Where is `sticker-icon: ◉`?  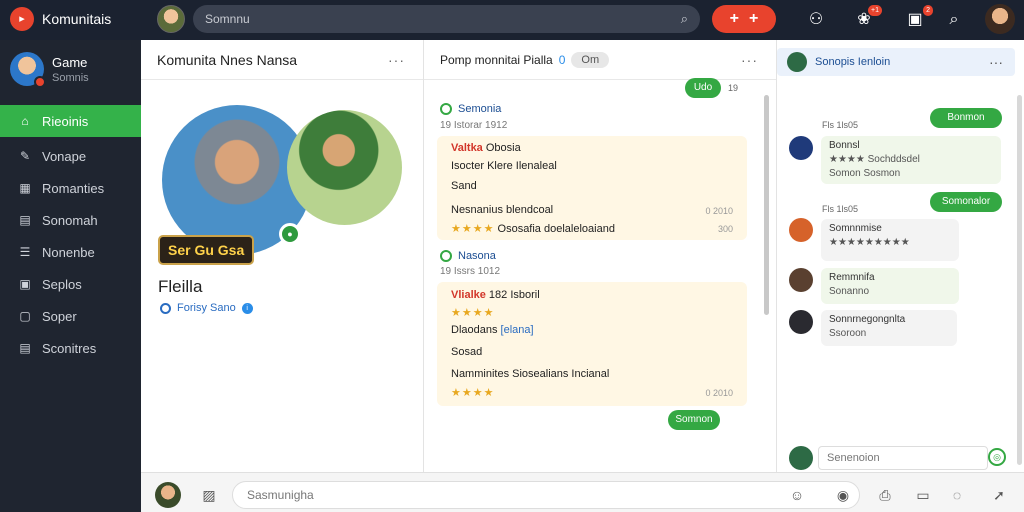 sticker-icon: ◉ is located at coordinates (843, 495).